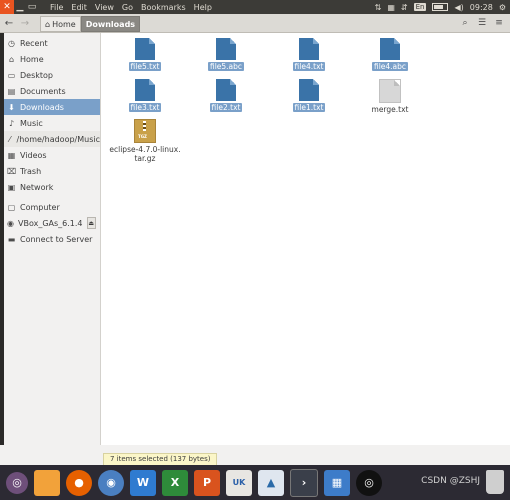 The width and height of the screenshot is (510, 500). What do you see at coordinates (25, 23) in the screenshot?
I see `forward-button: →` at bounding box center [25, 23].